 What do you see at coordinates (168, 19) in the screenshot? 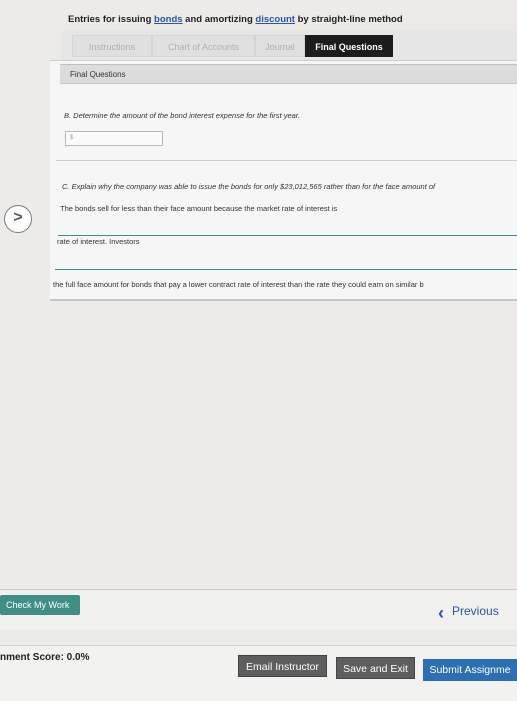
I see `bonds-link: bonds` at bounding box center [168, 19].